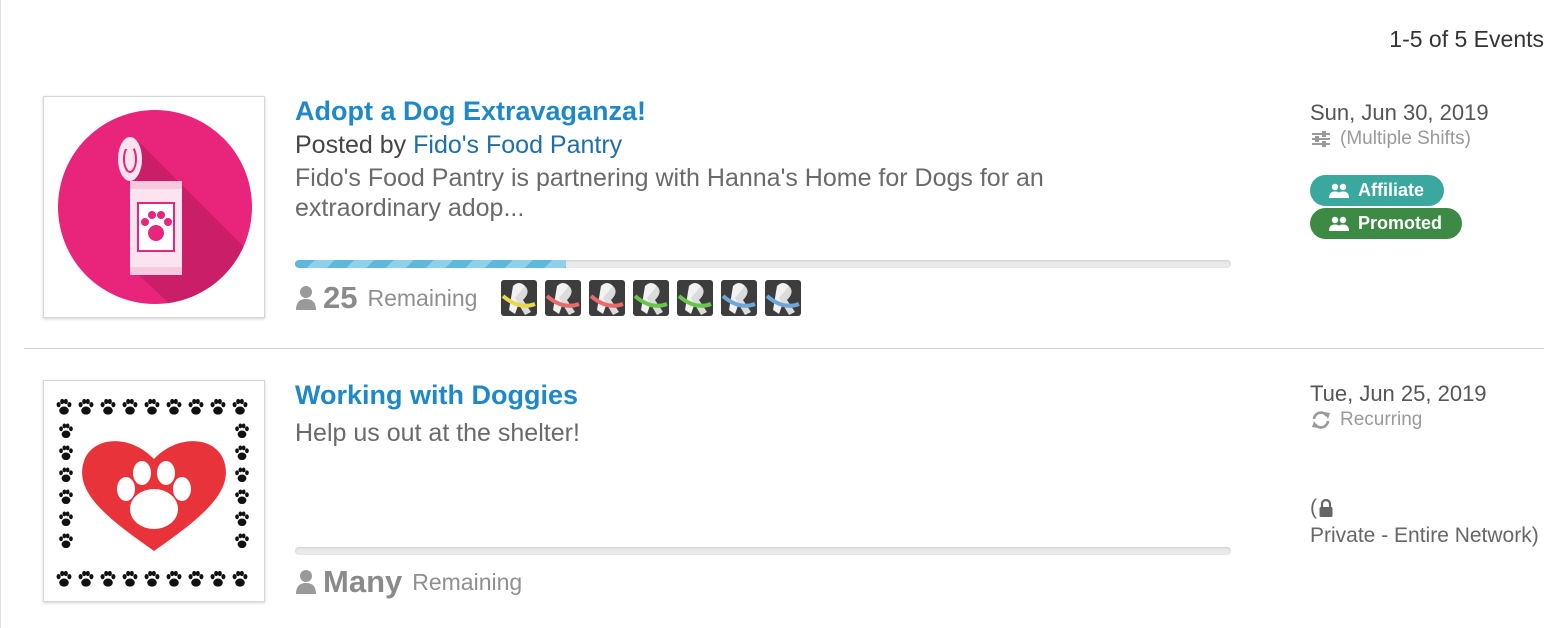 Image resolution: width=1566 pixels, height=628 pixels. I want to click on heart-paw-icon, so click(152, 492).